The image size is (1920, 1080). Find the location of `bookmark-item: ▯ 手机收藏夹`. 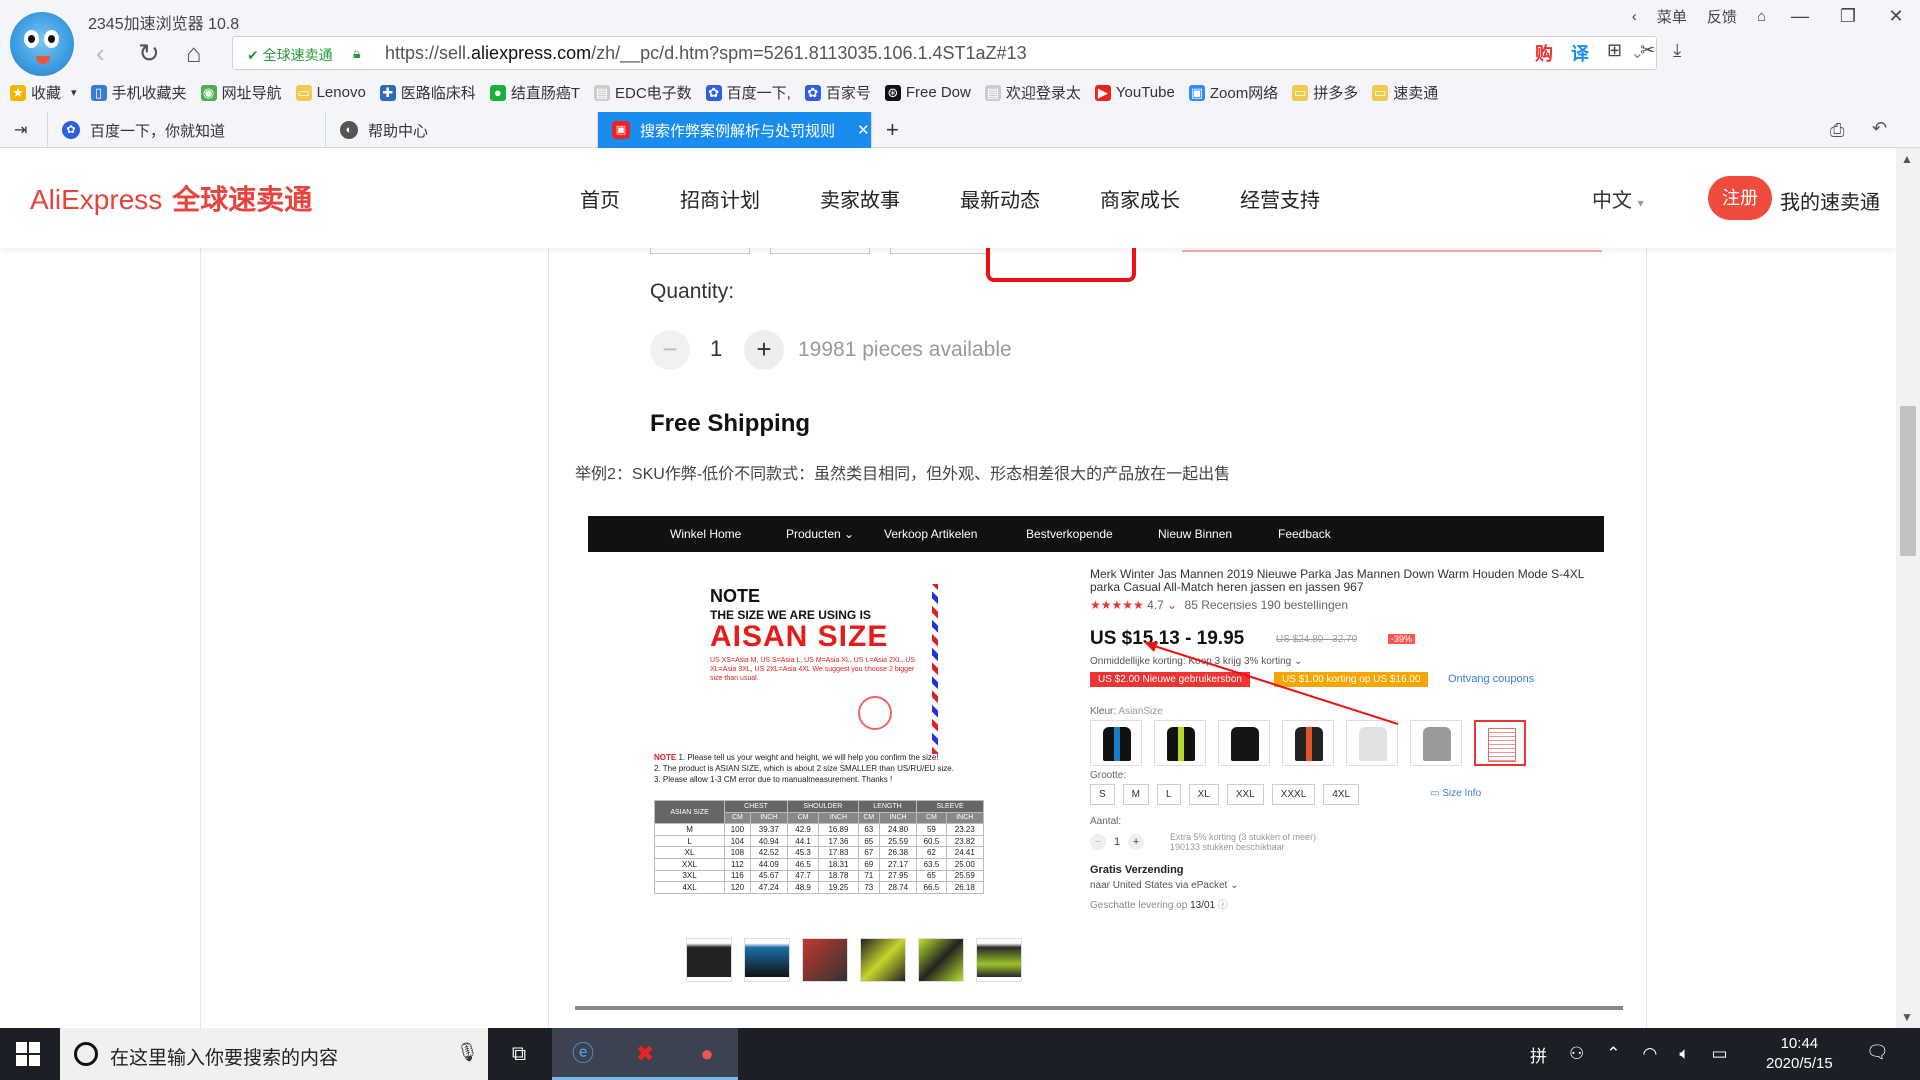

bookmark-item: ▯ 手机收藏夹 is located at coordinates (138, 92).